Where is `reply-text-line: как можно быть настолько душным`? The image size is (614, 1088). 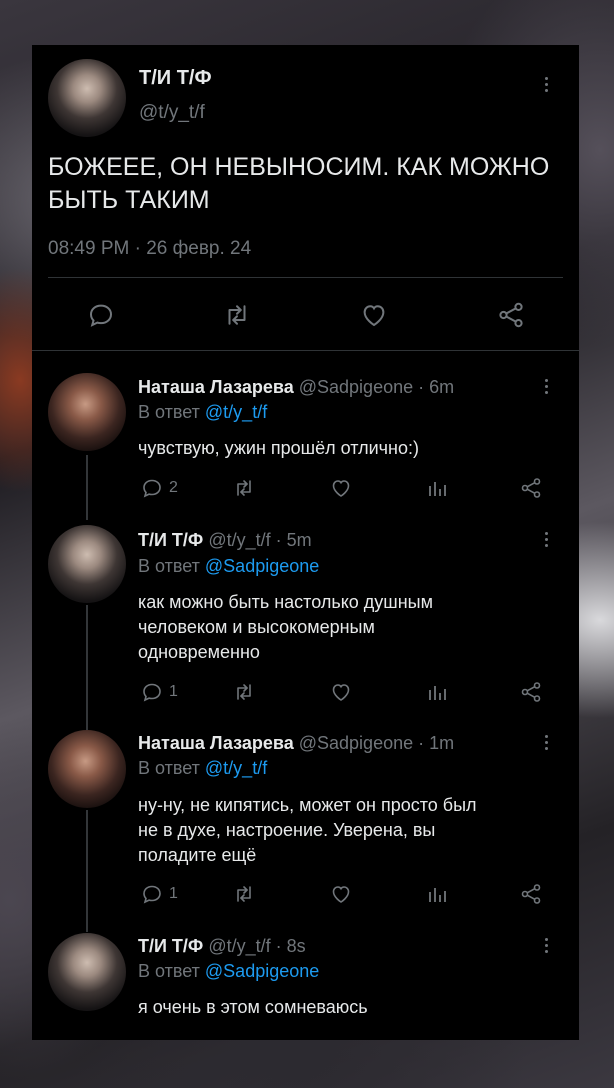
reply-text-line: как можно быть настолько душным is located at coordinates (285, 602).